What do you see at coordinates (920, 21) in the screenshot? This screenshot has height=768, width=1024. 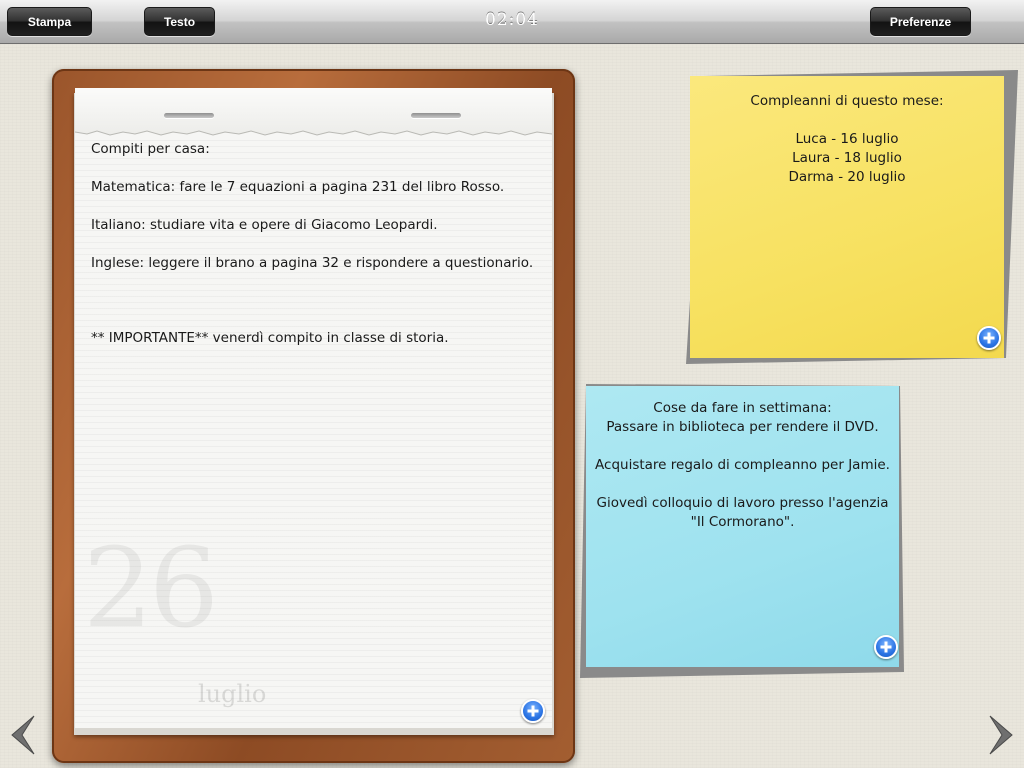 I see `preferences-button: Preferenze` at bounding box center [920, 21].